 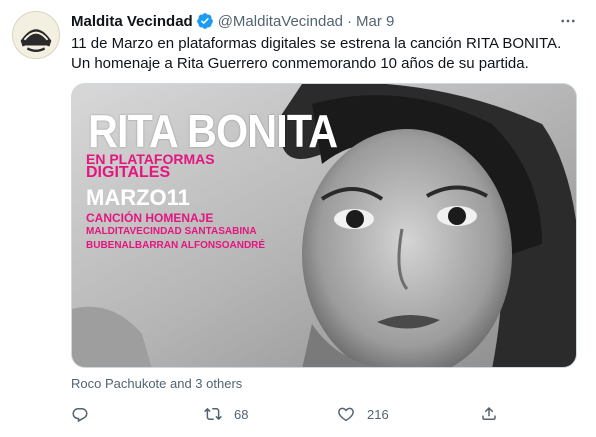 What do you see at coordinates (346, 414) in the screenshot?
I see `like-icon` at bounding box center [346, 414].